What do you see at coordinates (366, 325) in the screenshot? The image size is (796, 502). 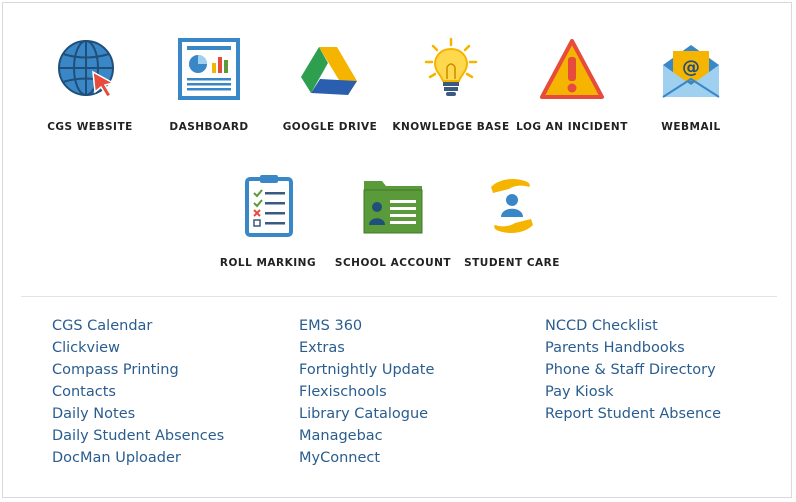 I see `list-item: EMS 360` at bounding box center [366, 325].